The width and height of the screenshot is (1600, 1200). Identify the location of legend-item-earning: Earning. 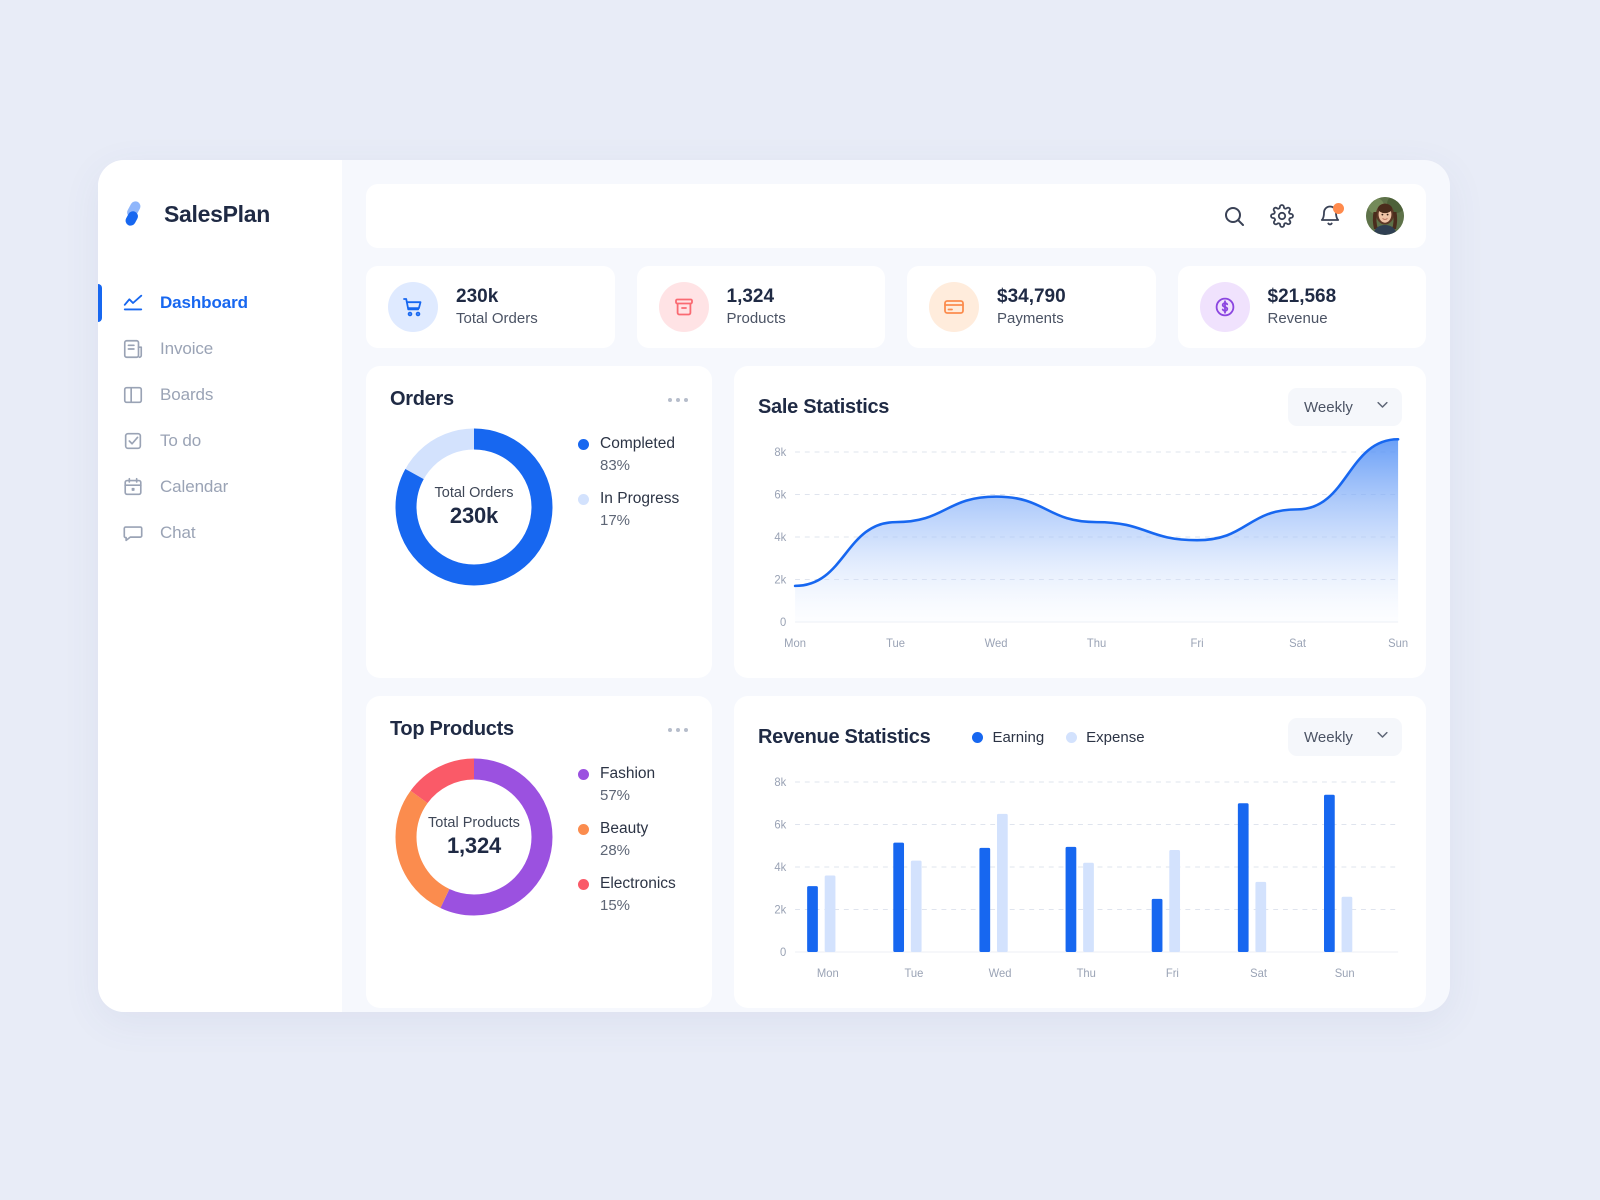
(1008, 737).